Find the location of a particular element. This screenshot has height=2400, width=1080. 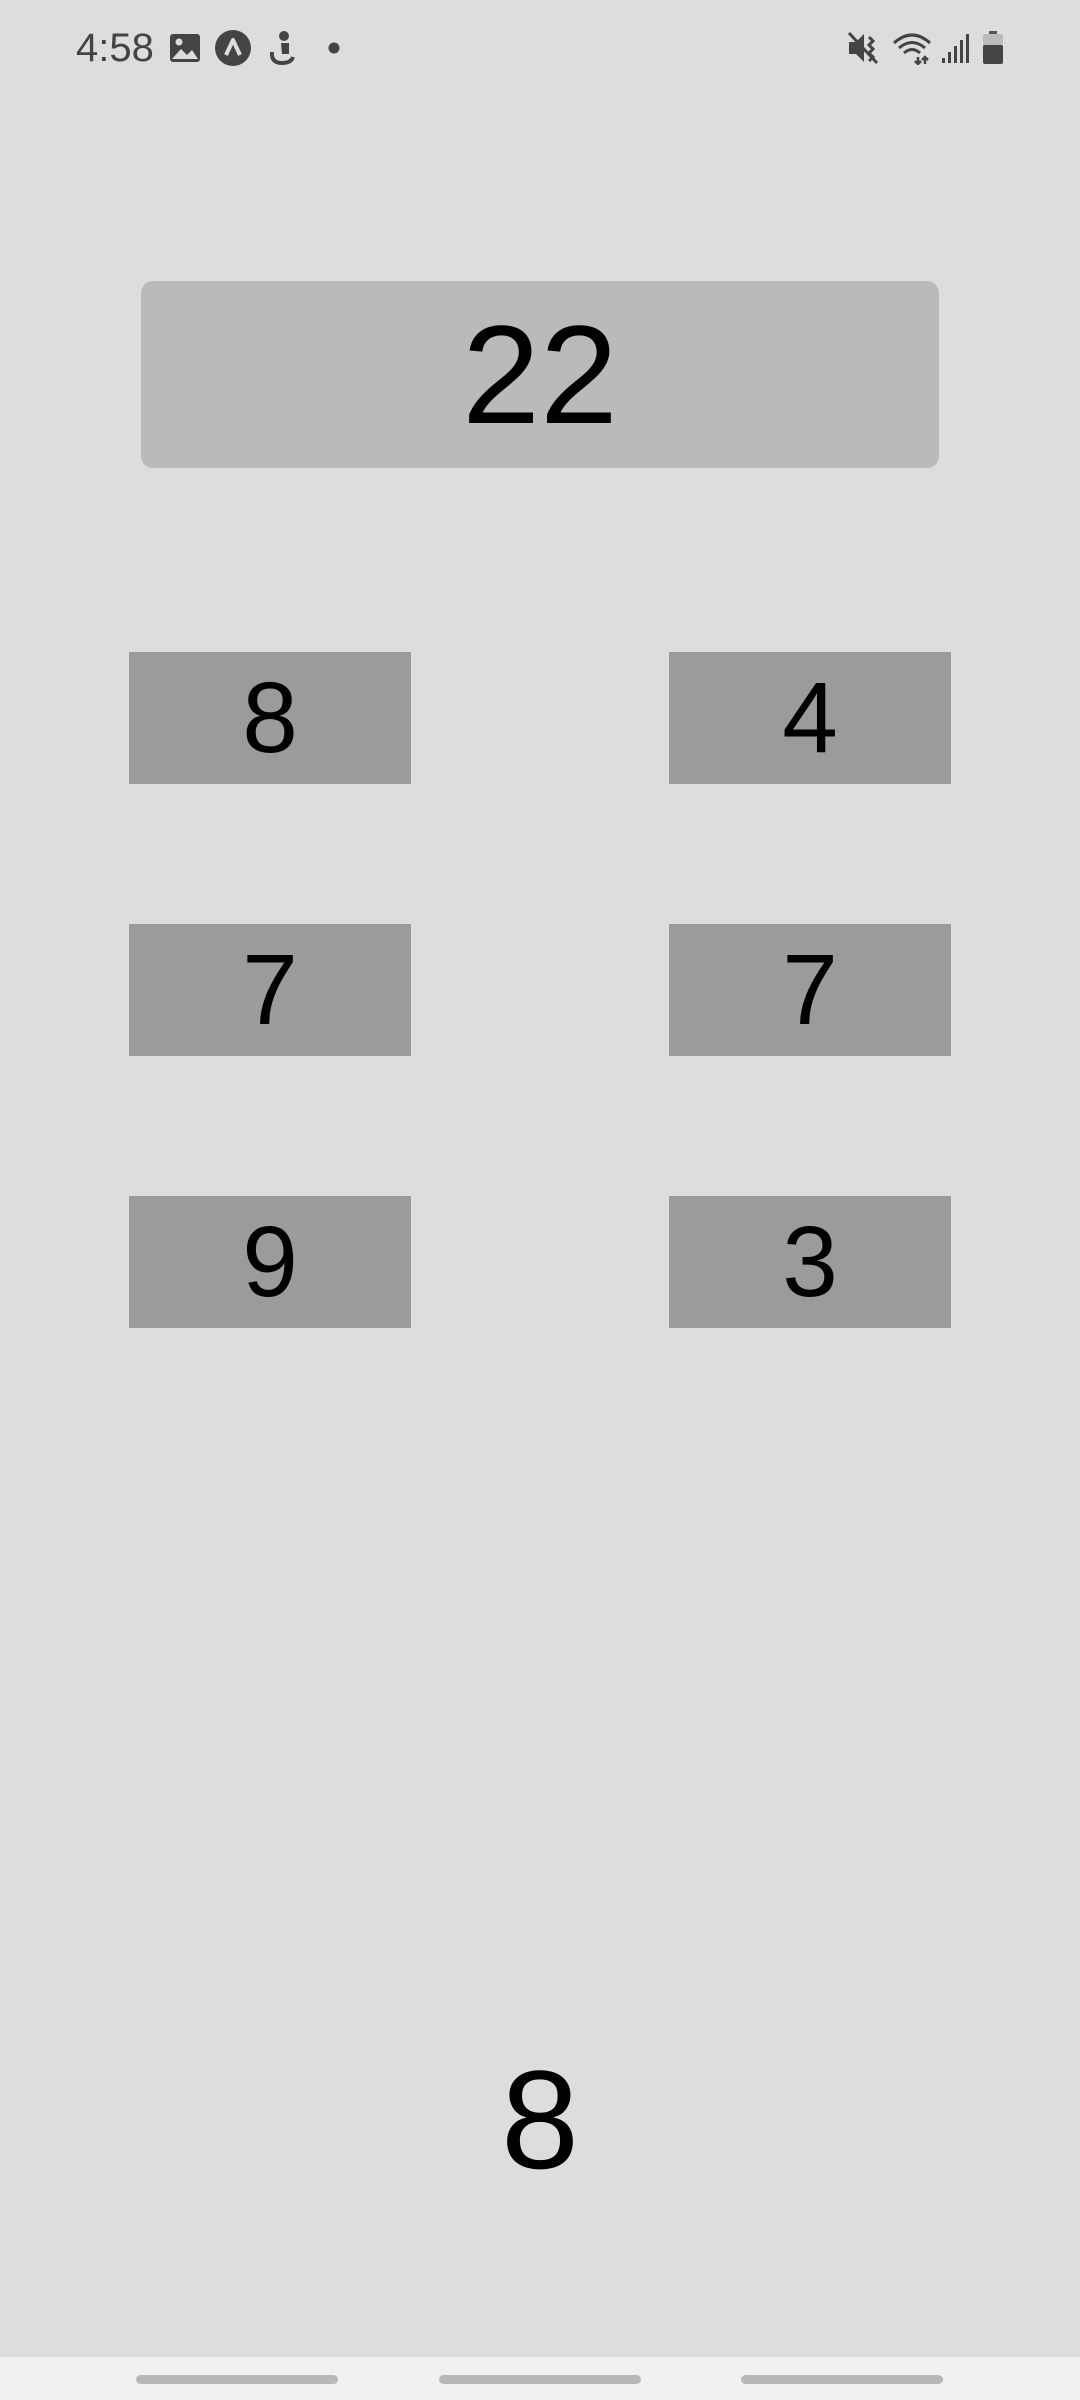

target-panel: 22 is located at coordinates (540, 374).